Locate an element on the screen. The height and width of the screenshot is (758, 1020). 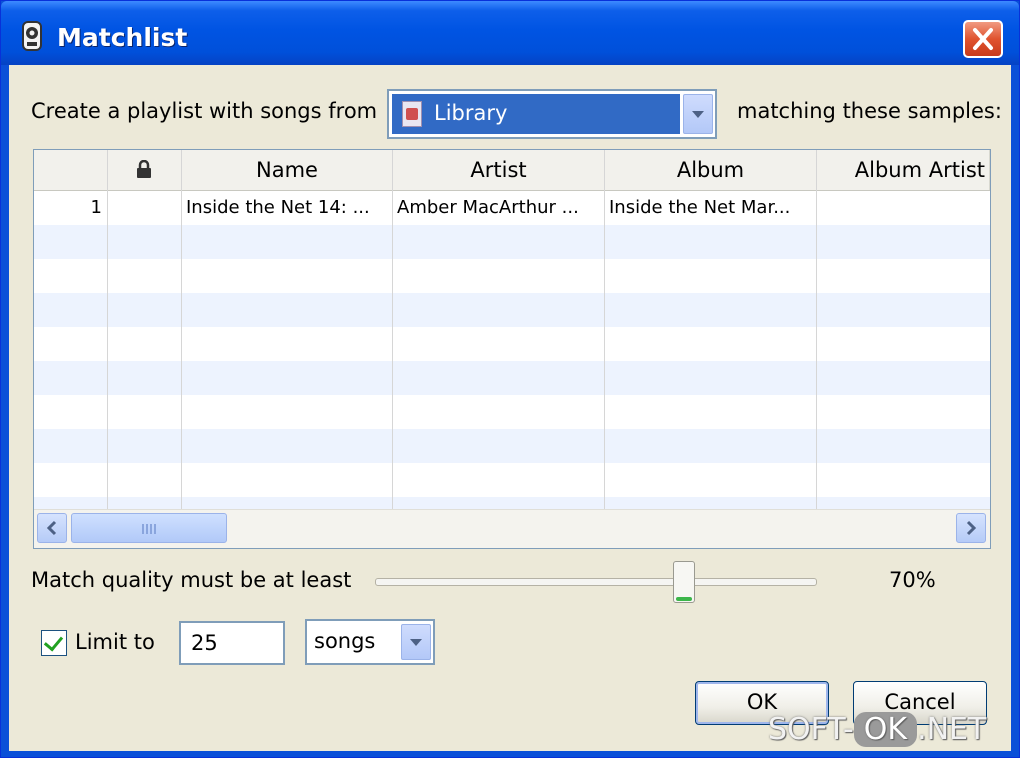
close-button is located at coordinates (983, 39).